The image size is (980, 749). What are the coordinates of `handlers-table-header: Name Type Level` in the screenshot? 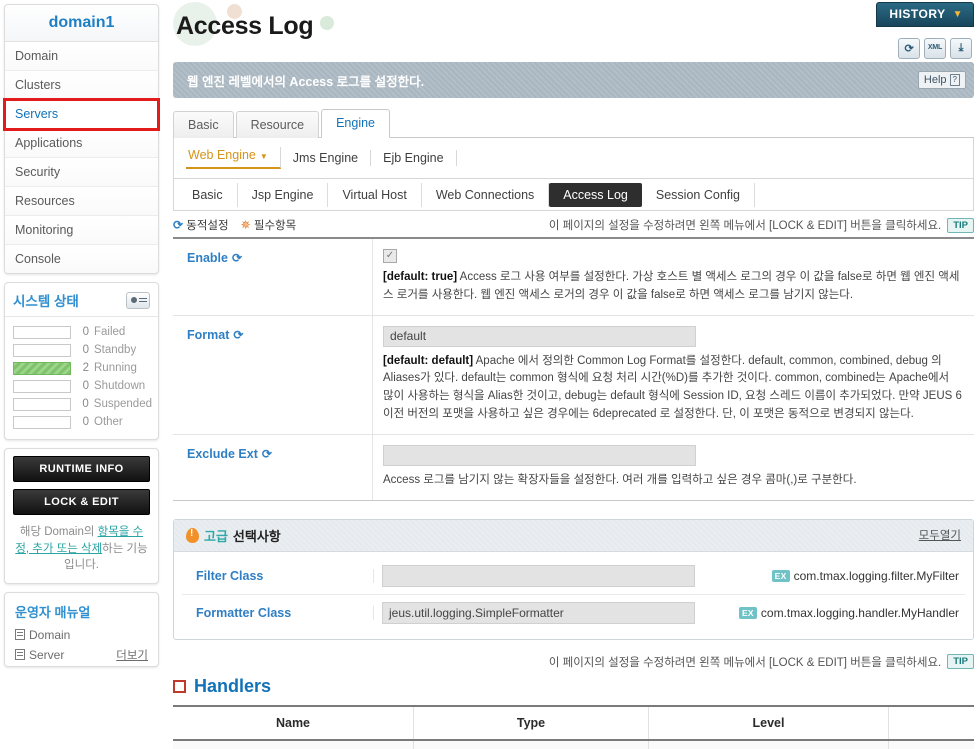 It's located at (573, 723).